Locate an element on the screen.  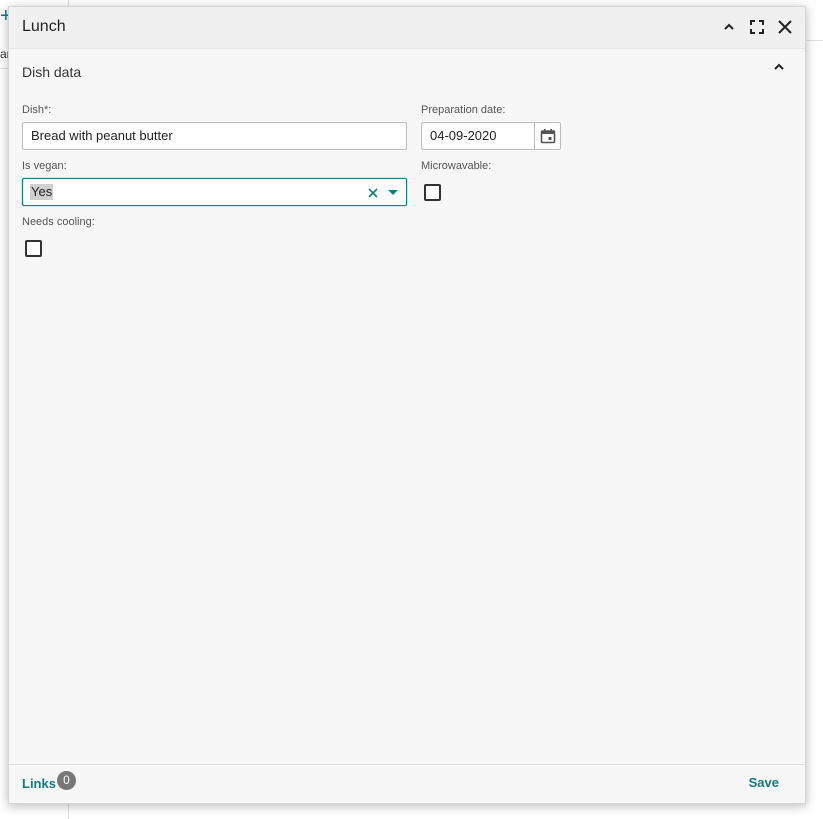
calendar-icon is located at coordinates (548, 136).